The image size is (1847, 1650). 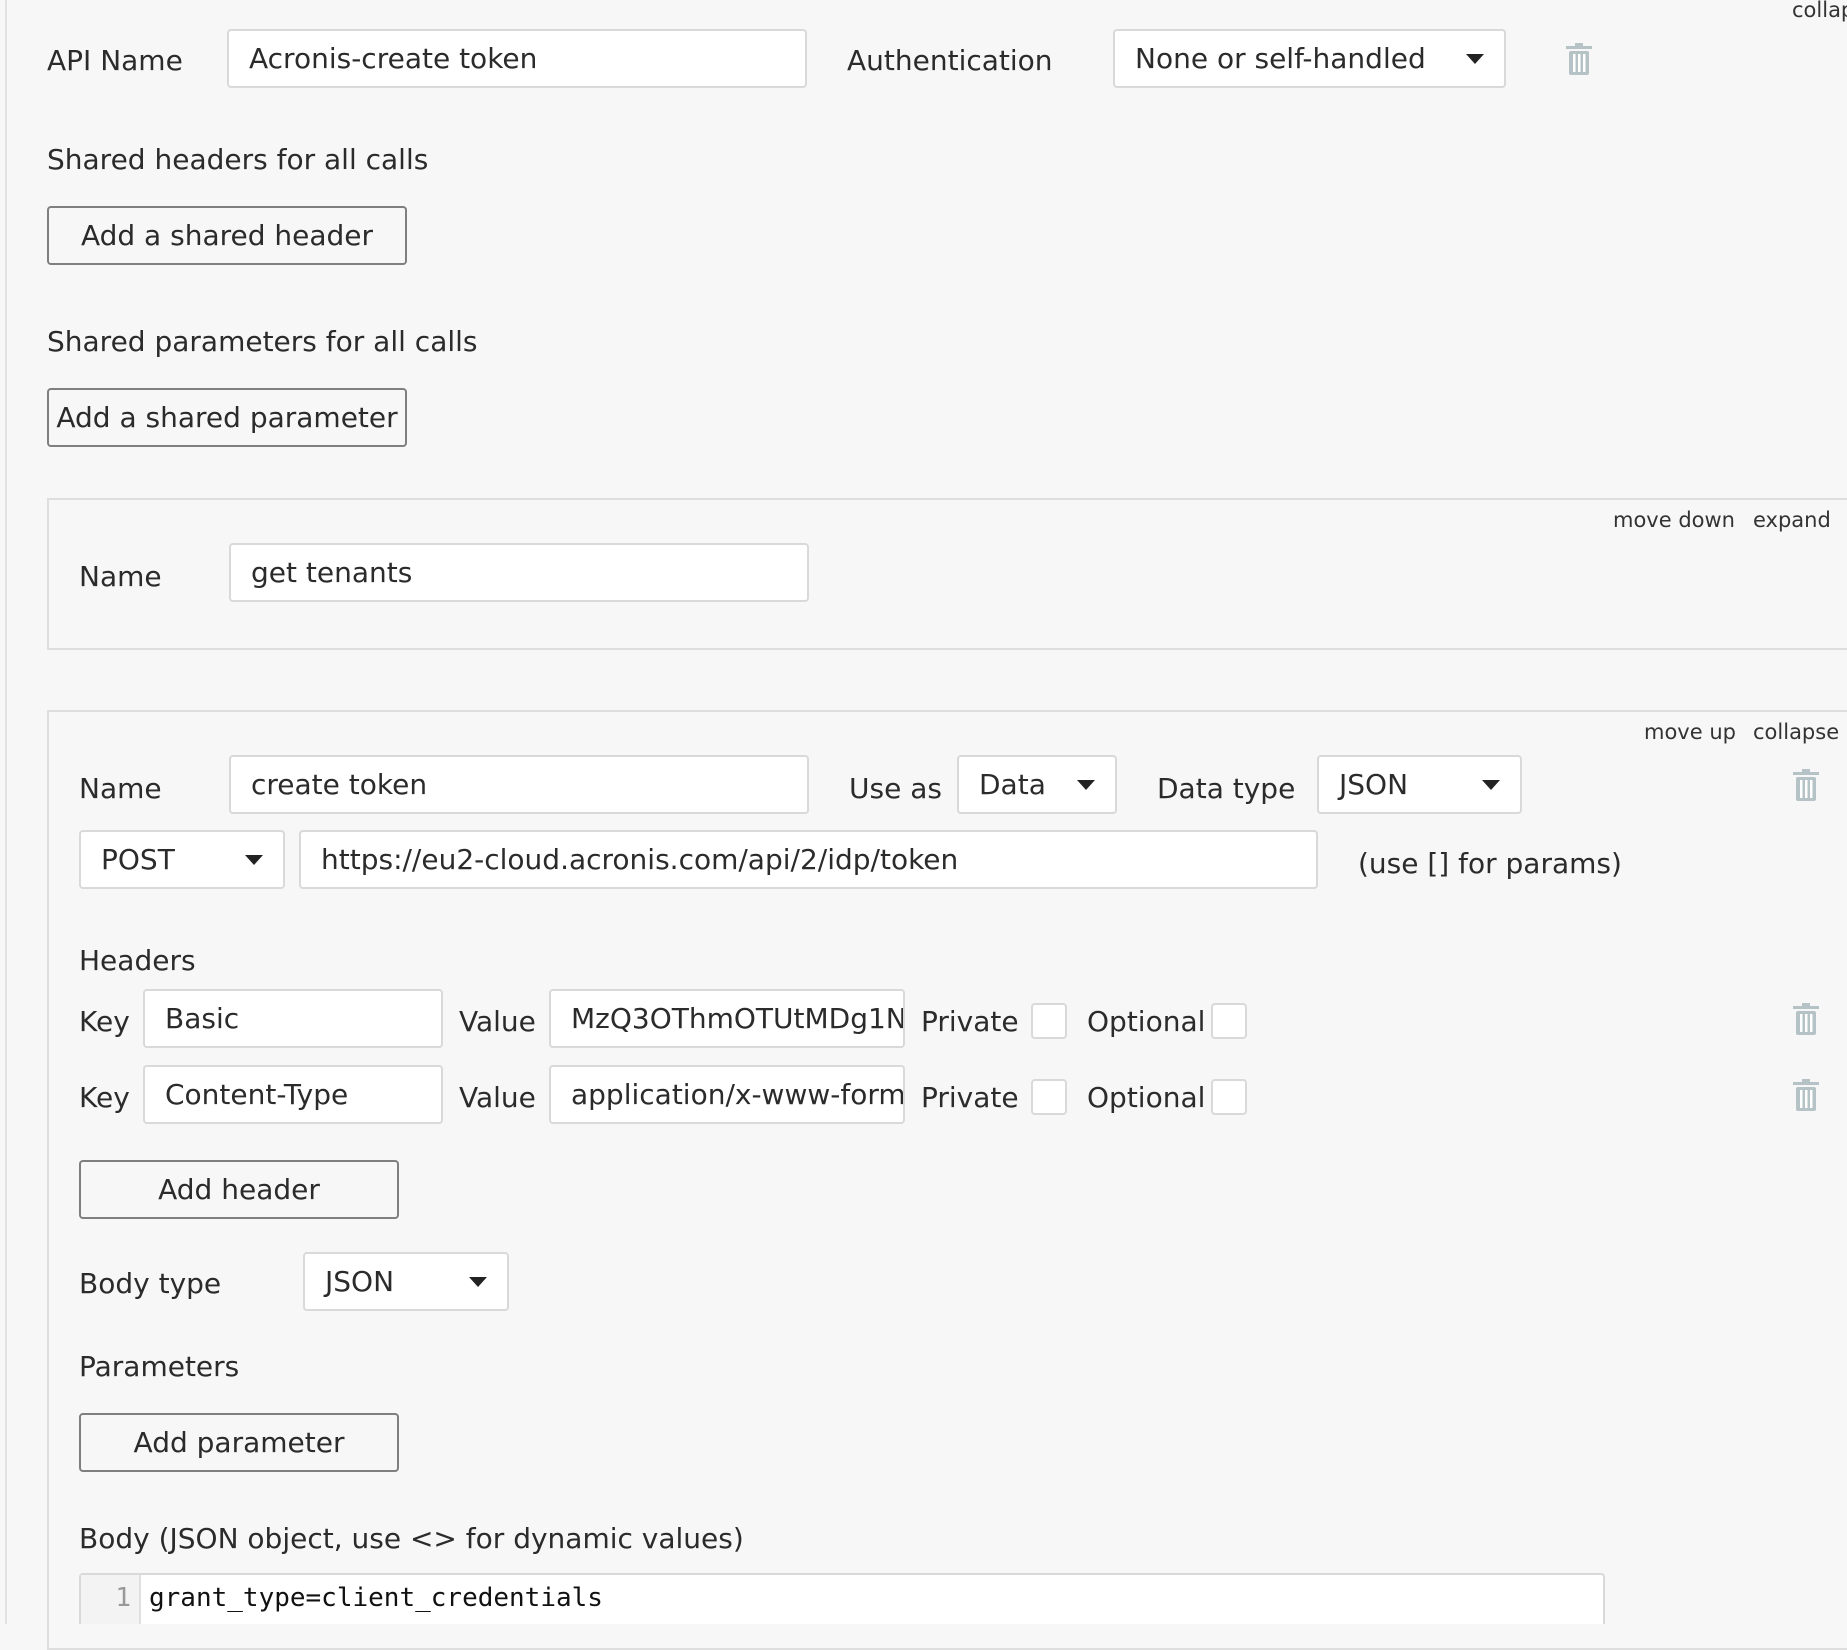 What do you see at coordinates (1690, 732) in the screenshot?
I see `move-up-link: move up` at bounding box center [1690, 732].